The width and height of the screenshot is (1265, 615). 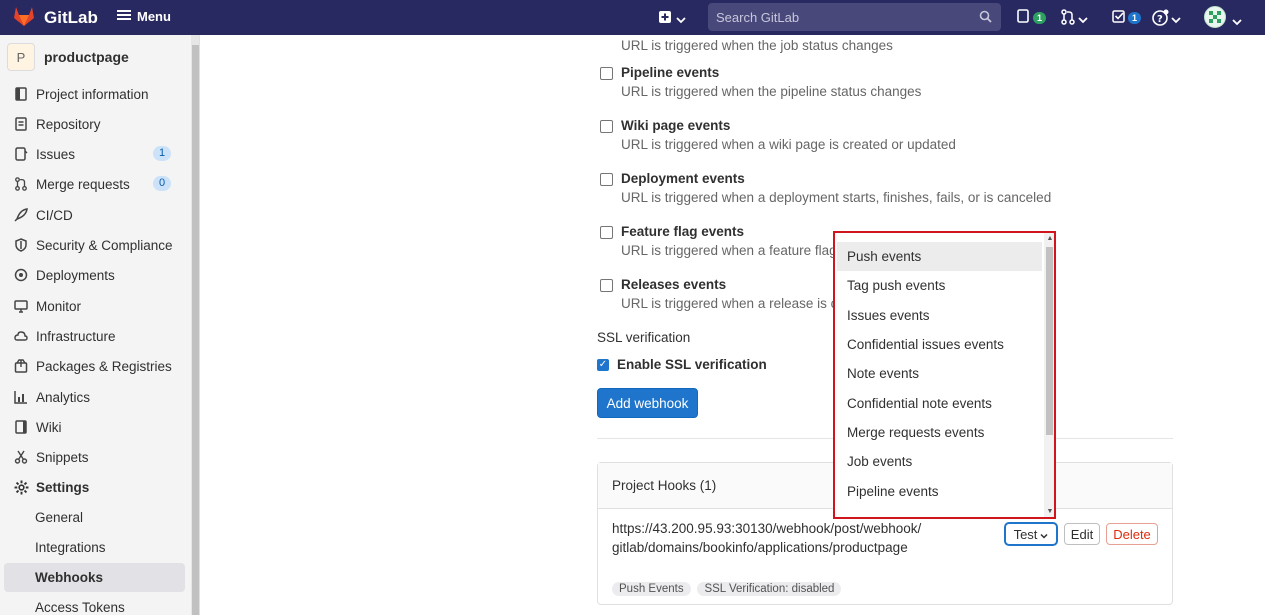 I want to click on sidebar-item-label: Security & Compliance, so click(x=104, y=245).